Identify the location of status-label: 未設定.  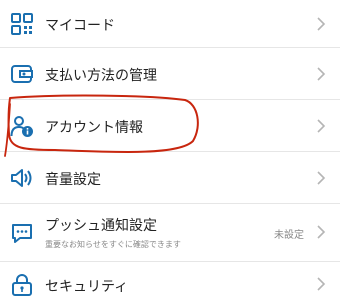
(289, 235).